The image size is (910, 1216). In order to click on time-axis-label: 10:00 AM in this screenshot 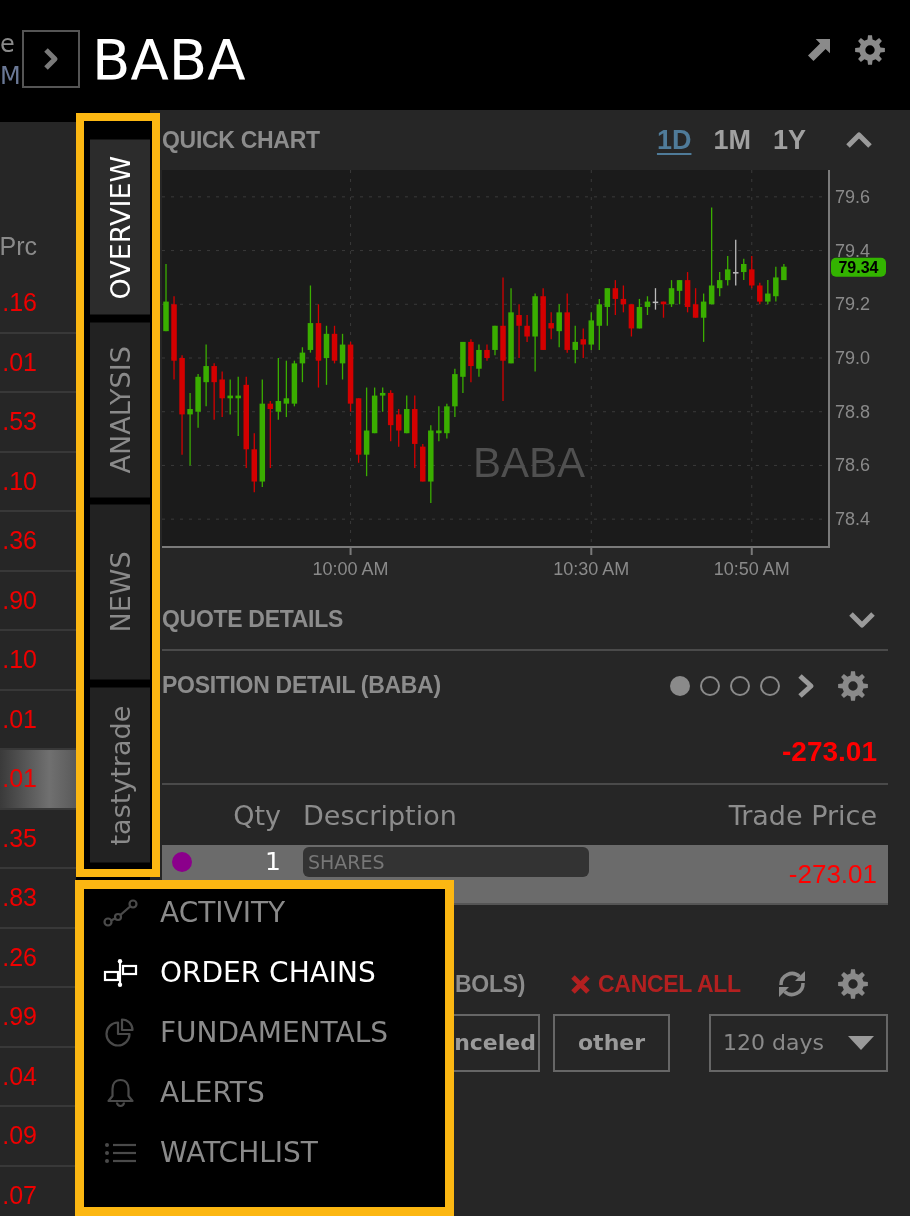, I will do `click(350, 569)`.